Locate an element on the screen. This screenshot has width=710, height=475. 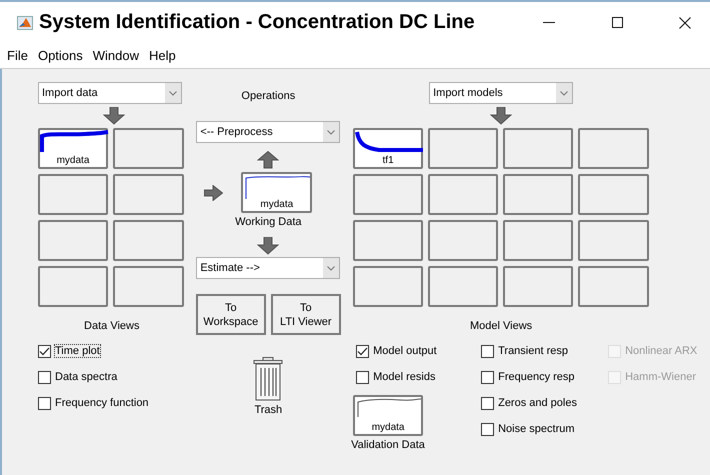
dropdown: <-- Preprocess is located at coordinates (268, 132).